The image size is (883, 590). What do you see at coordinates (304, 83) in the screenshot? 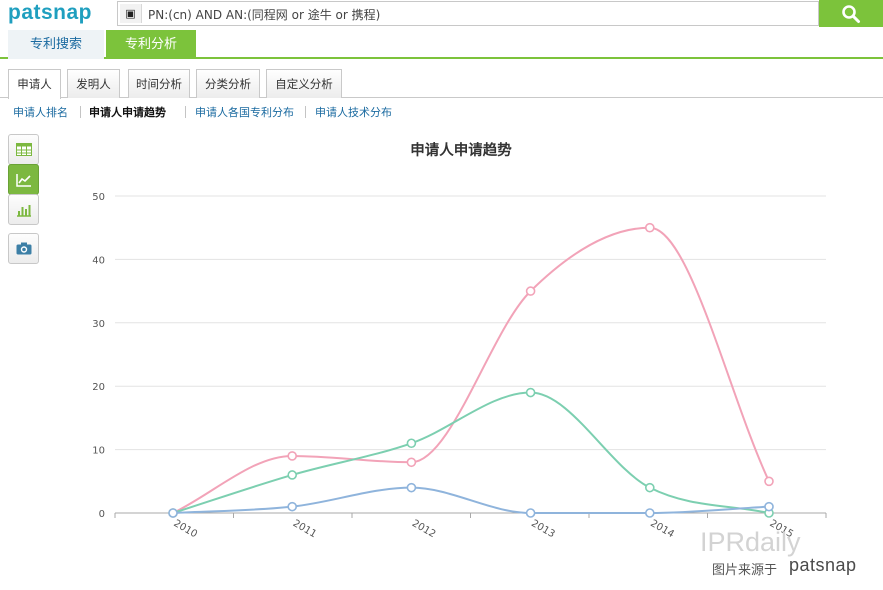
I see `subtab-custom: 自定义分析` at bounding box center [304, 83].